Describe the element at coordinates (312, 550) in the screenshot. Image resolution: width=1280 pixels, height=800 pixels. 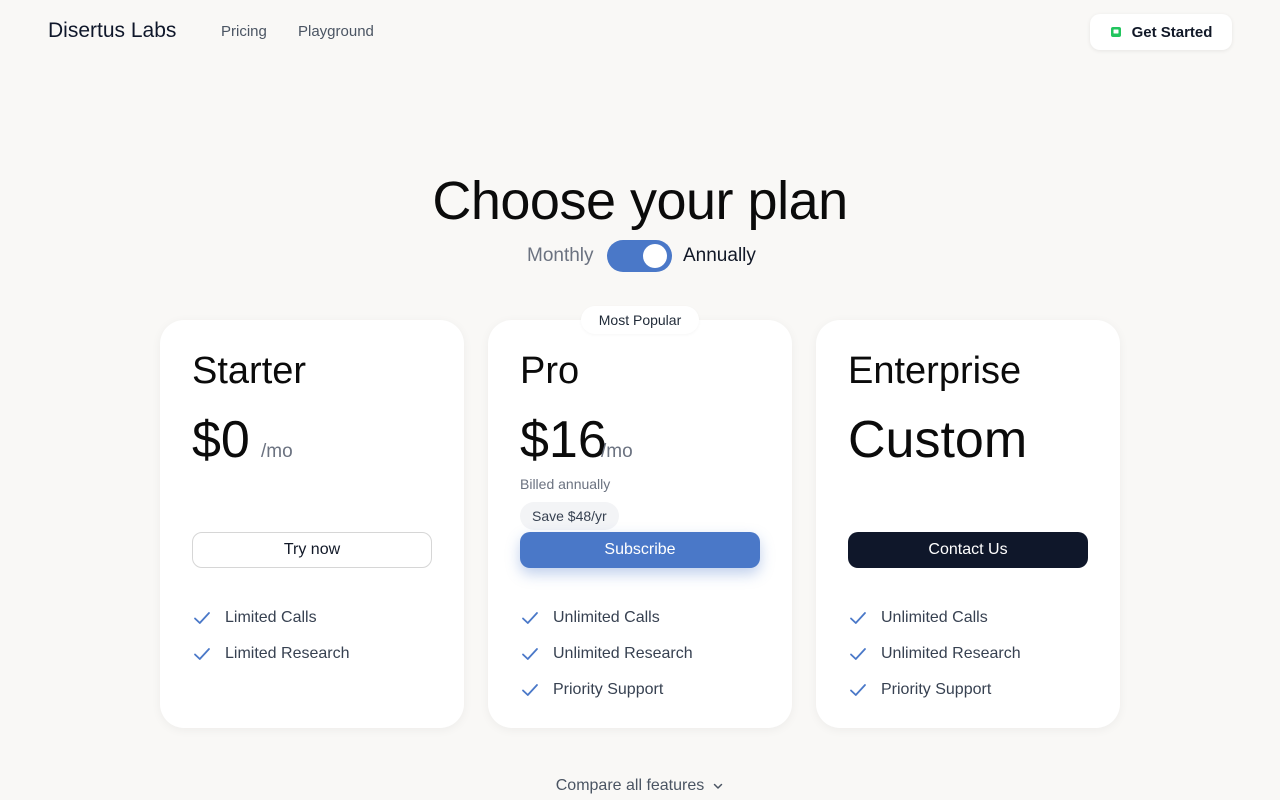
I see `try-now-button: Try now` at that location.